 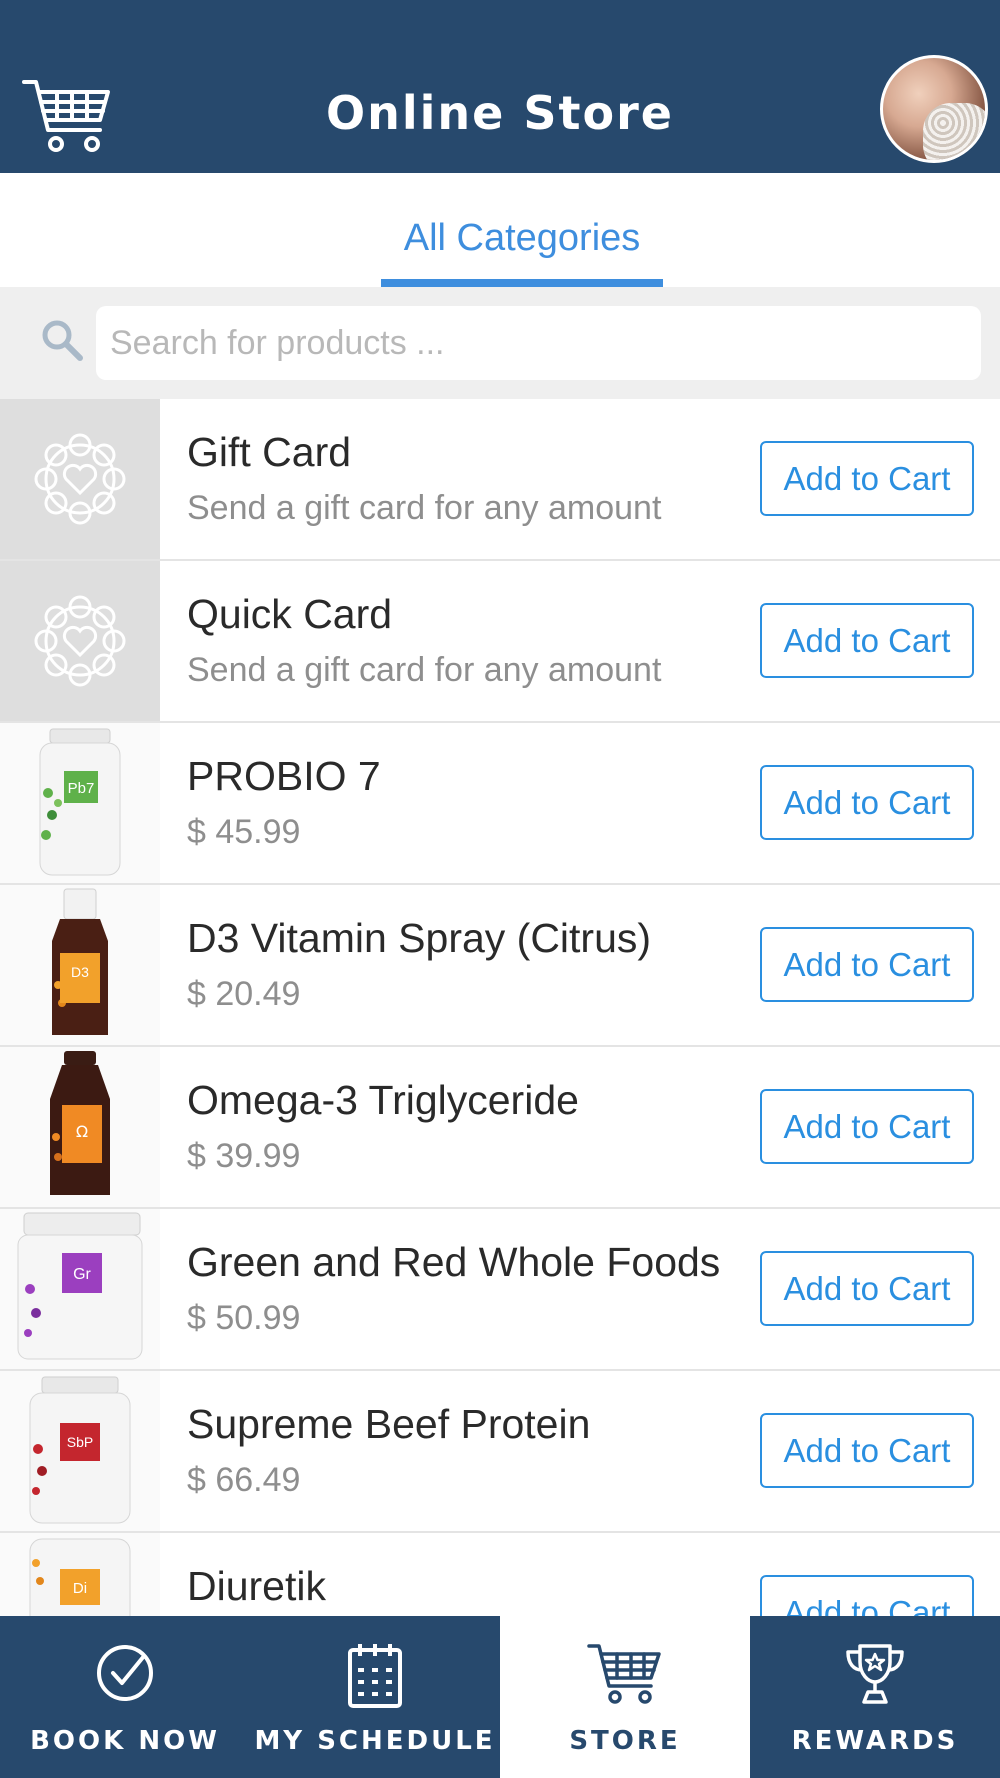 I want to click on product-price: $ 66.49, so click(x=244, y=1480).